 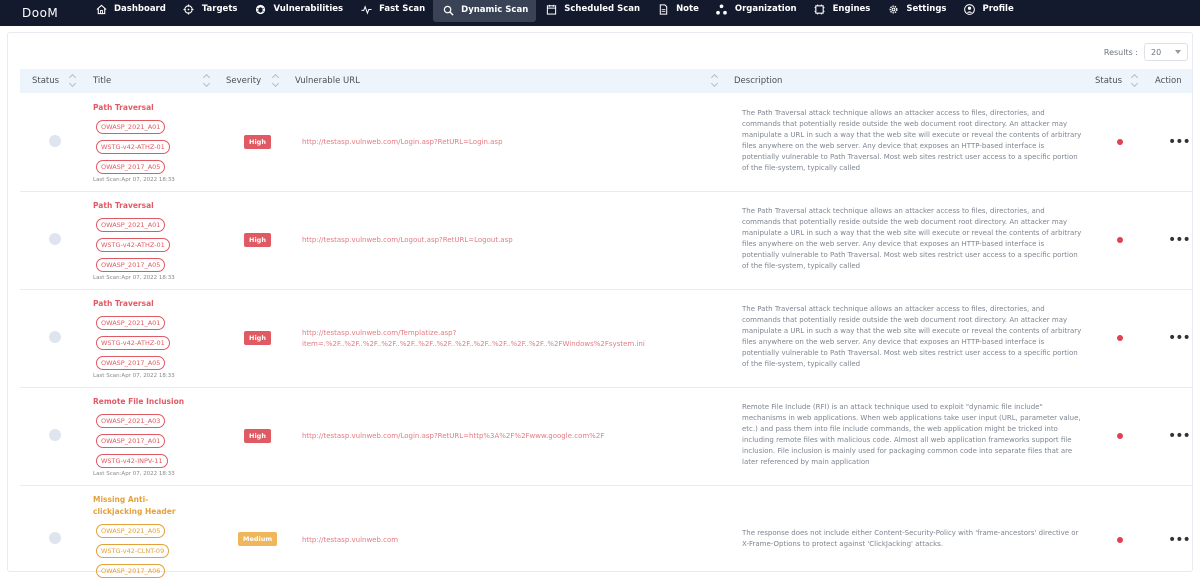 I want to click on engine-icon, so click(x=820, y=9).